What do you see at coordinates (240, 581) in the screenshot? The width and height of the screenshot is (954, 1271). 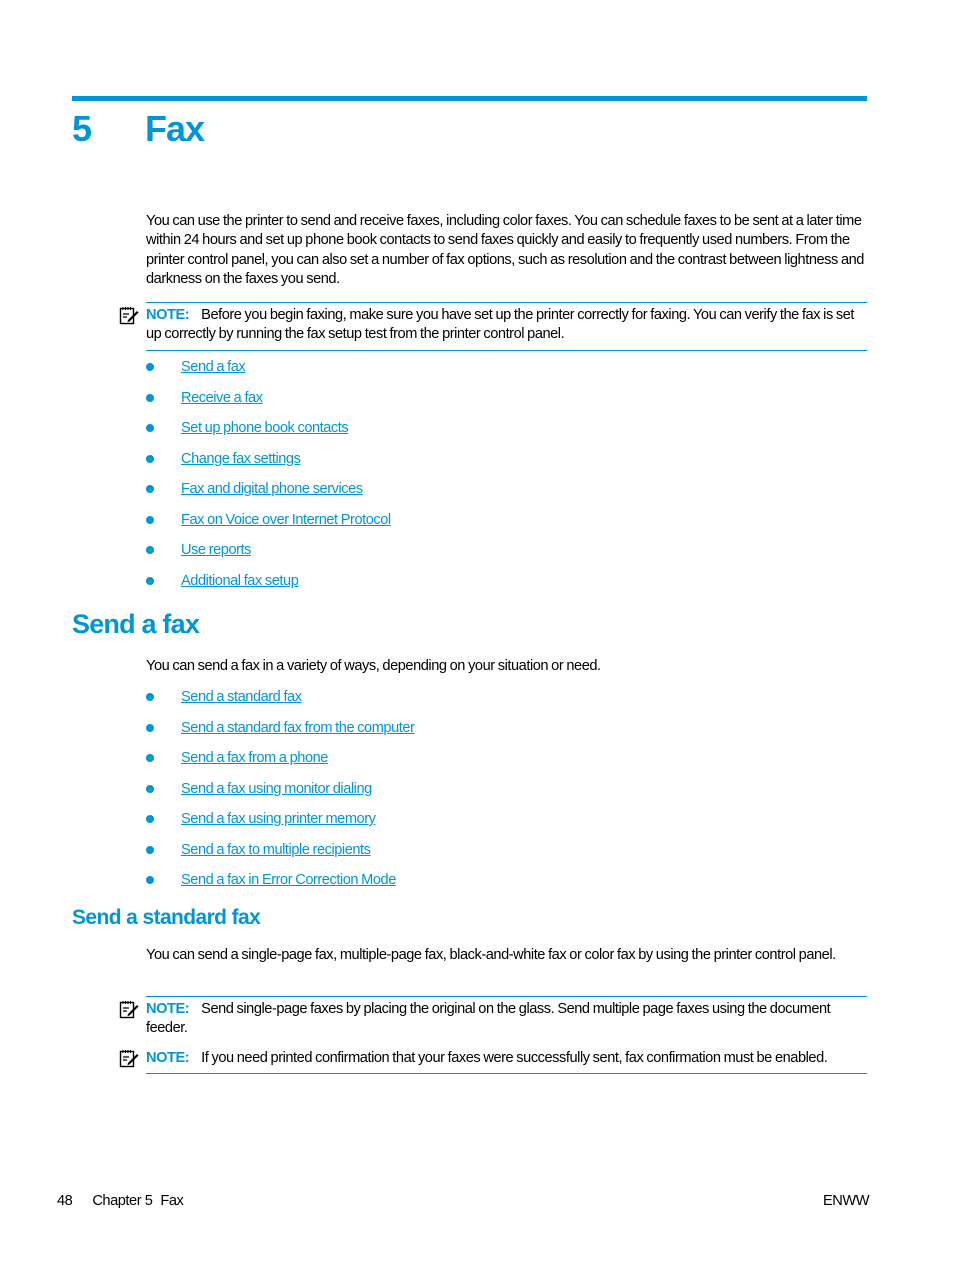 I see `link-additional-fax-setup: Additional fax setup` at bounding box center [240, 581].